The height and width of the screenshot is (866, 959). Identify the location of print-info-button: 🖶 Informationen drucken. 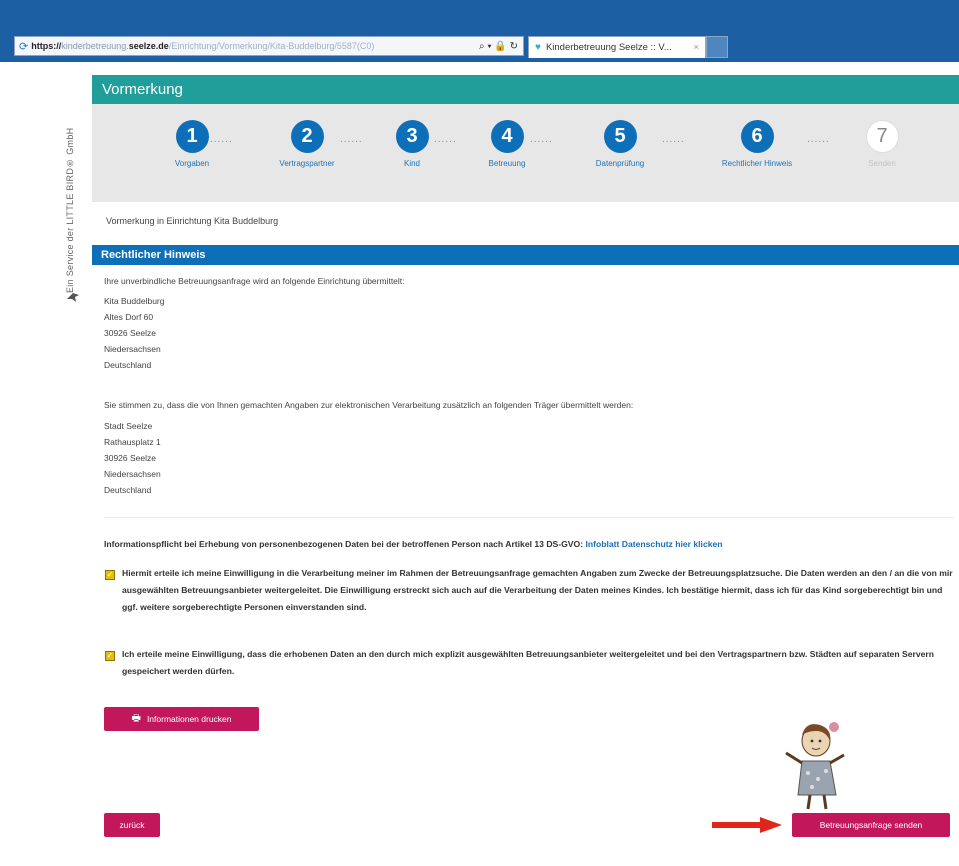
(181, 719).